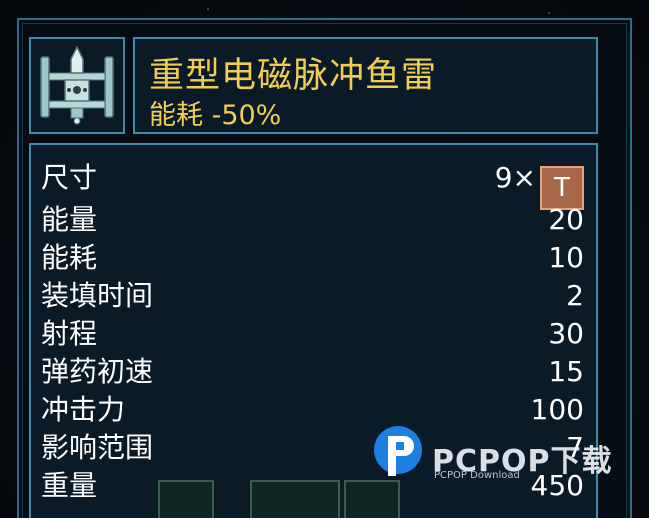  Describe the element at coordinates (566, 257) in the screenshot. I see `stat-value: 10` at that location.